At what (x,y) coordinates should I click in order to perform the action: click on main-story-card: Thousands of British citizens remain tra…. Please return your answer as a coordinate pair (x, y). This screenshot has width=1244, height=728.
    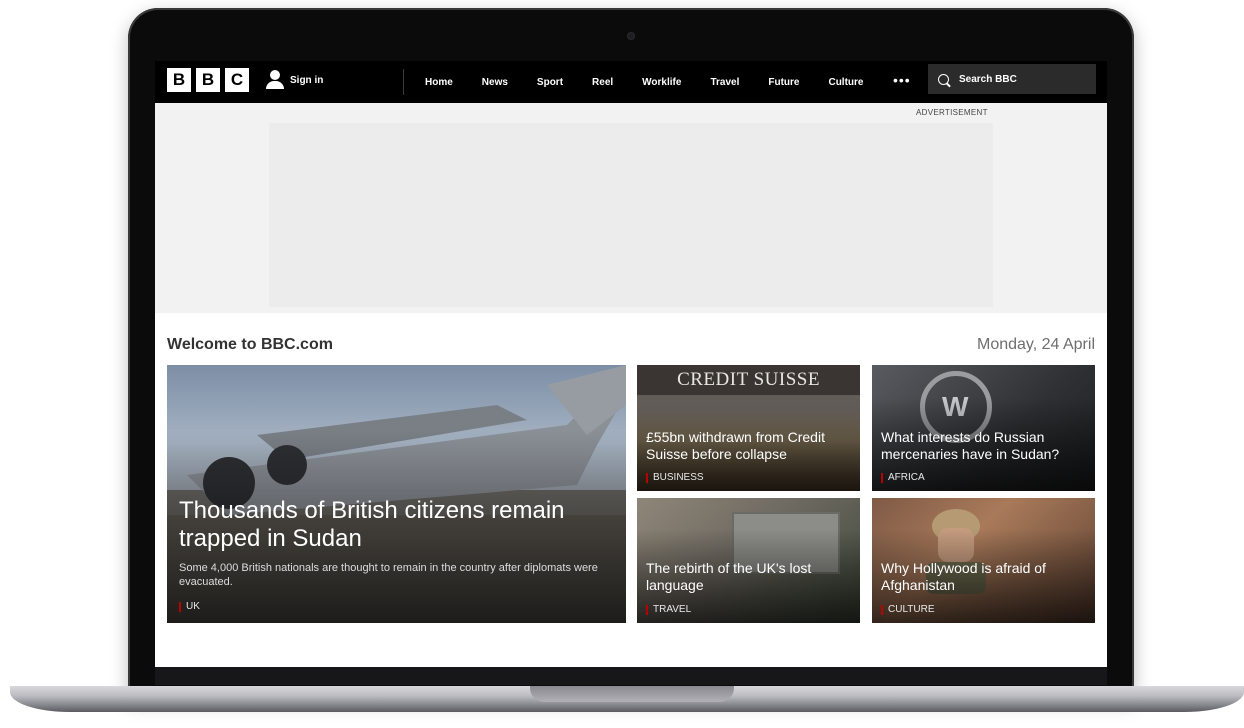
    Looking at the image, I should click on (396, 494).